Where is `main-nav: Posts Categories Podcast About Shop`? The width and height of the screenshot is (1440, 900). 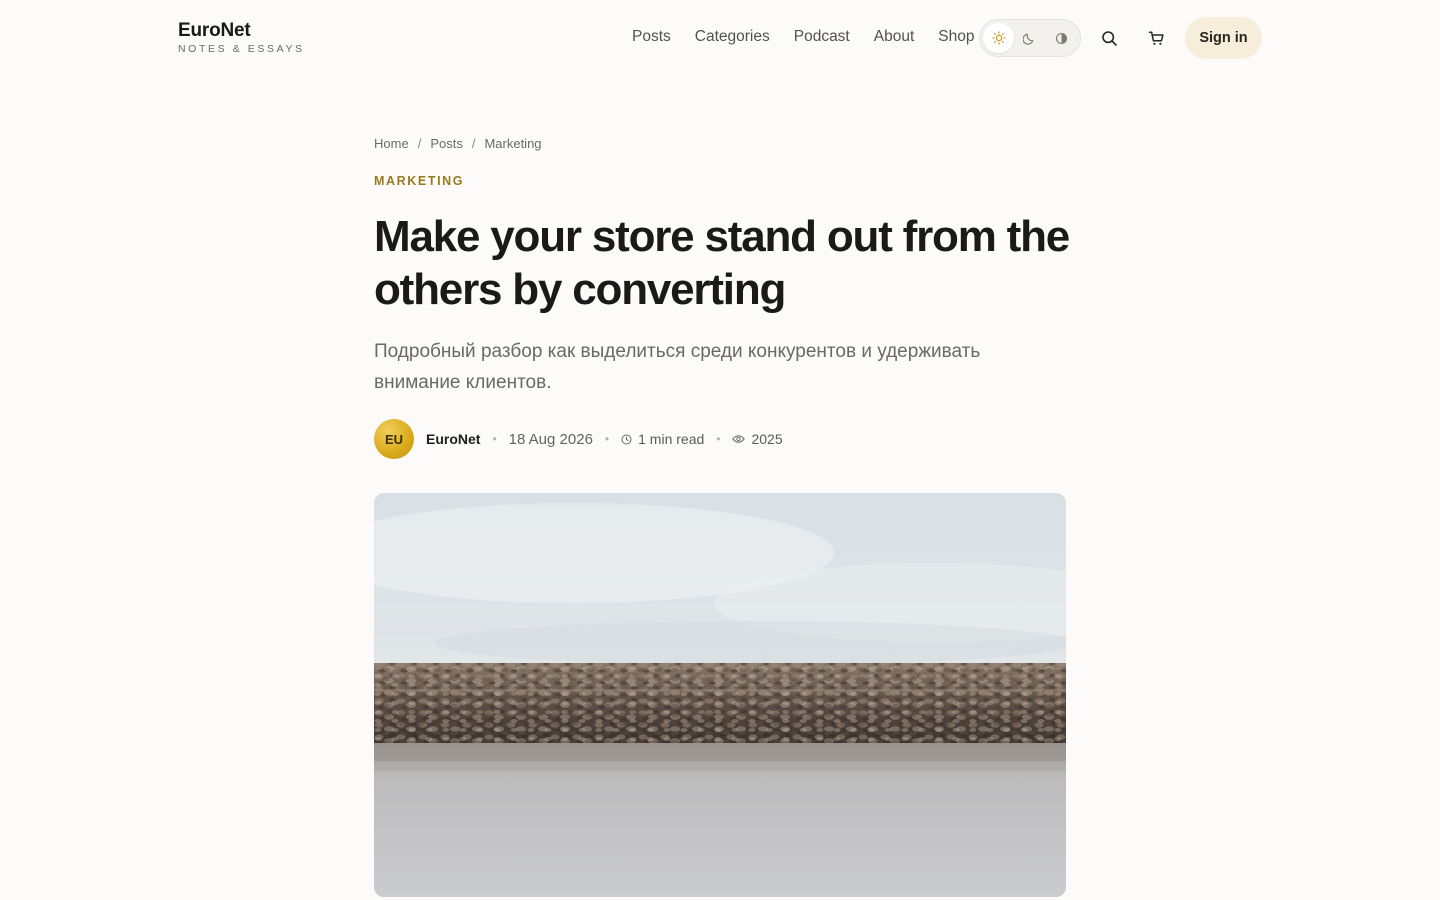
main-nav: Posts Categories Podcast About Shop is located at coordinates (803, 37).